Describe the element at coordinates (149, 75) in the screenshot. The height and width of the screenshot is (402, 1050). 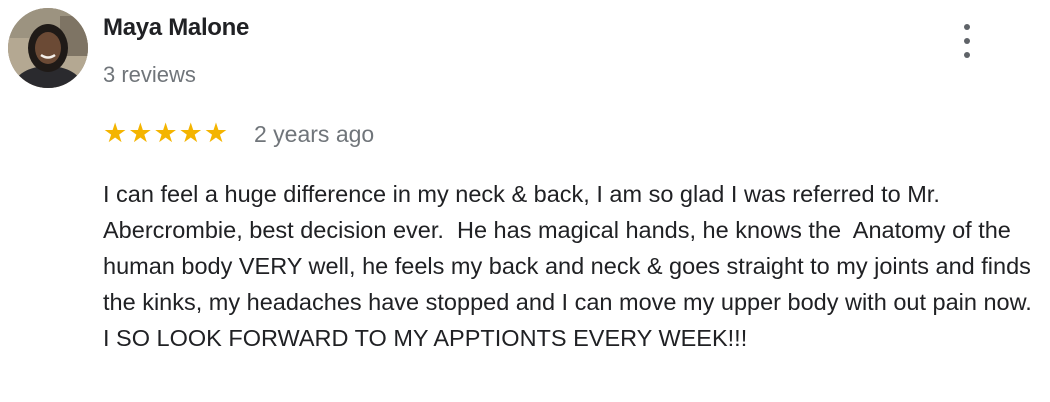
I see `reviews-count: 3 reviews` at that location.